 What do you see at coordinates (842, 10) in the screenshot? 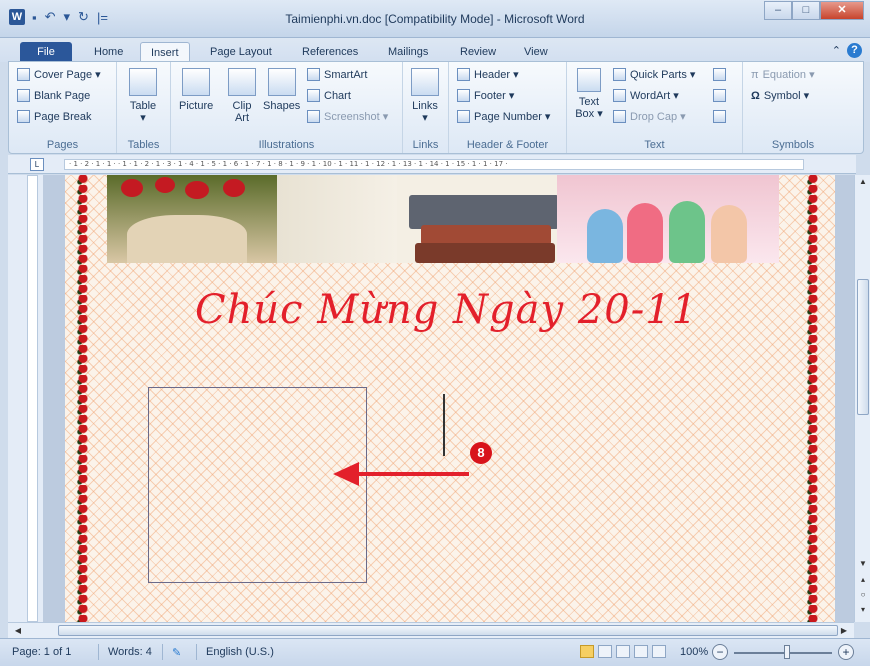
I see `close-button: ✕` at bounding box center [842, 10].